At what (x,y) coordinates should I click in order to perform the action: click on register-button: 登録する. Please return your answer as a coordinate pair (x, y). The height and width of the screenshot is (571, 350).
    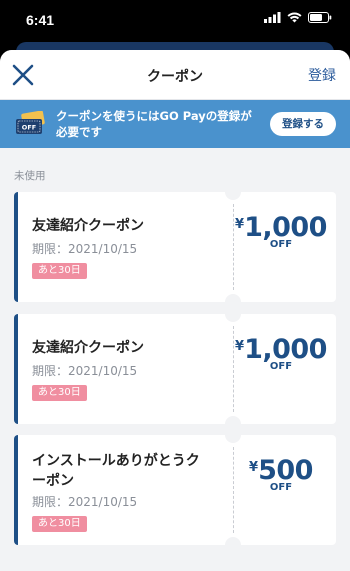
    Looking at the image, I should click on (303, 124).